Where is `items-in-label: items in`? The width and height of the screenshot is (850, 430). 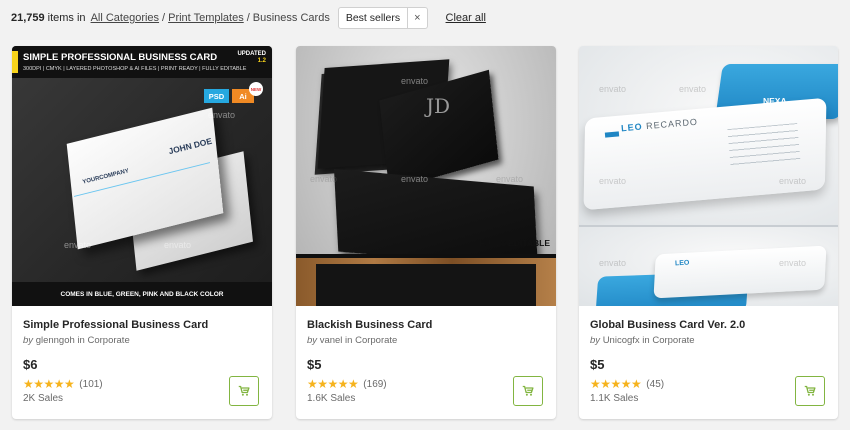 items-in-label: items in is located at coordinates (66, 18).